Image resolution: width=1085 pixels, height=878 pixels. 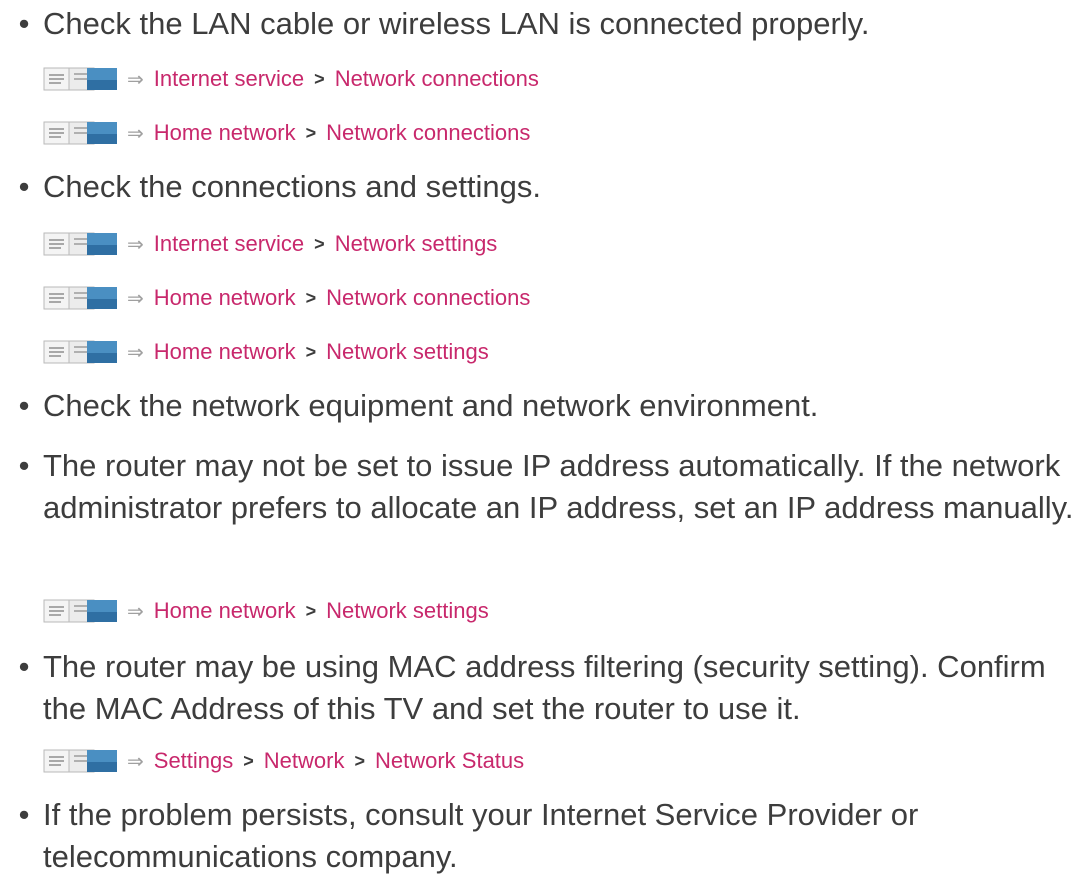 I want to click on reference-link: ⇒ Internet service > Network settings, so click(x=270, y=244).